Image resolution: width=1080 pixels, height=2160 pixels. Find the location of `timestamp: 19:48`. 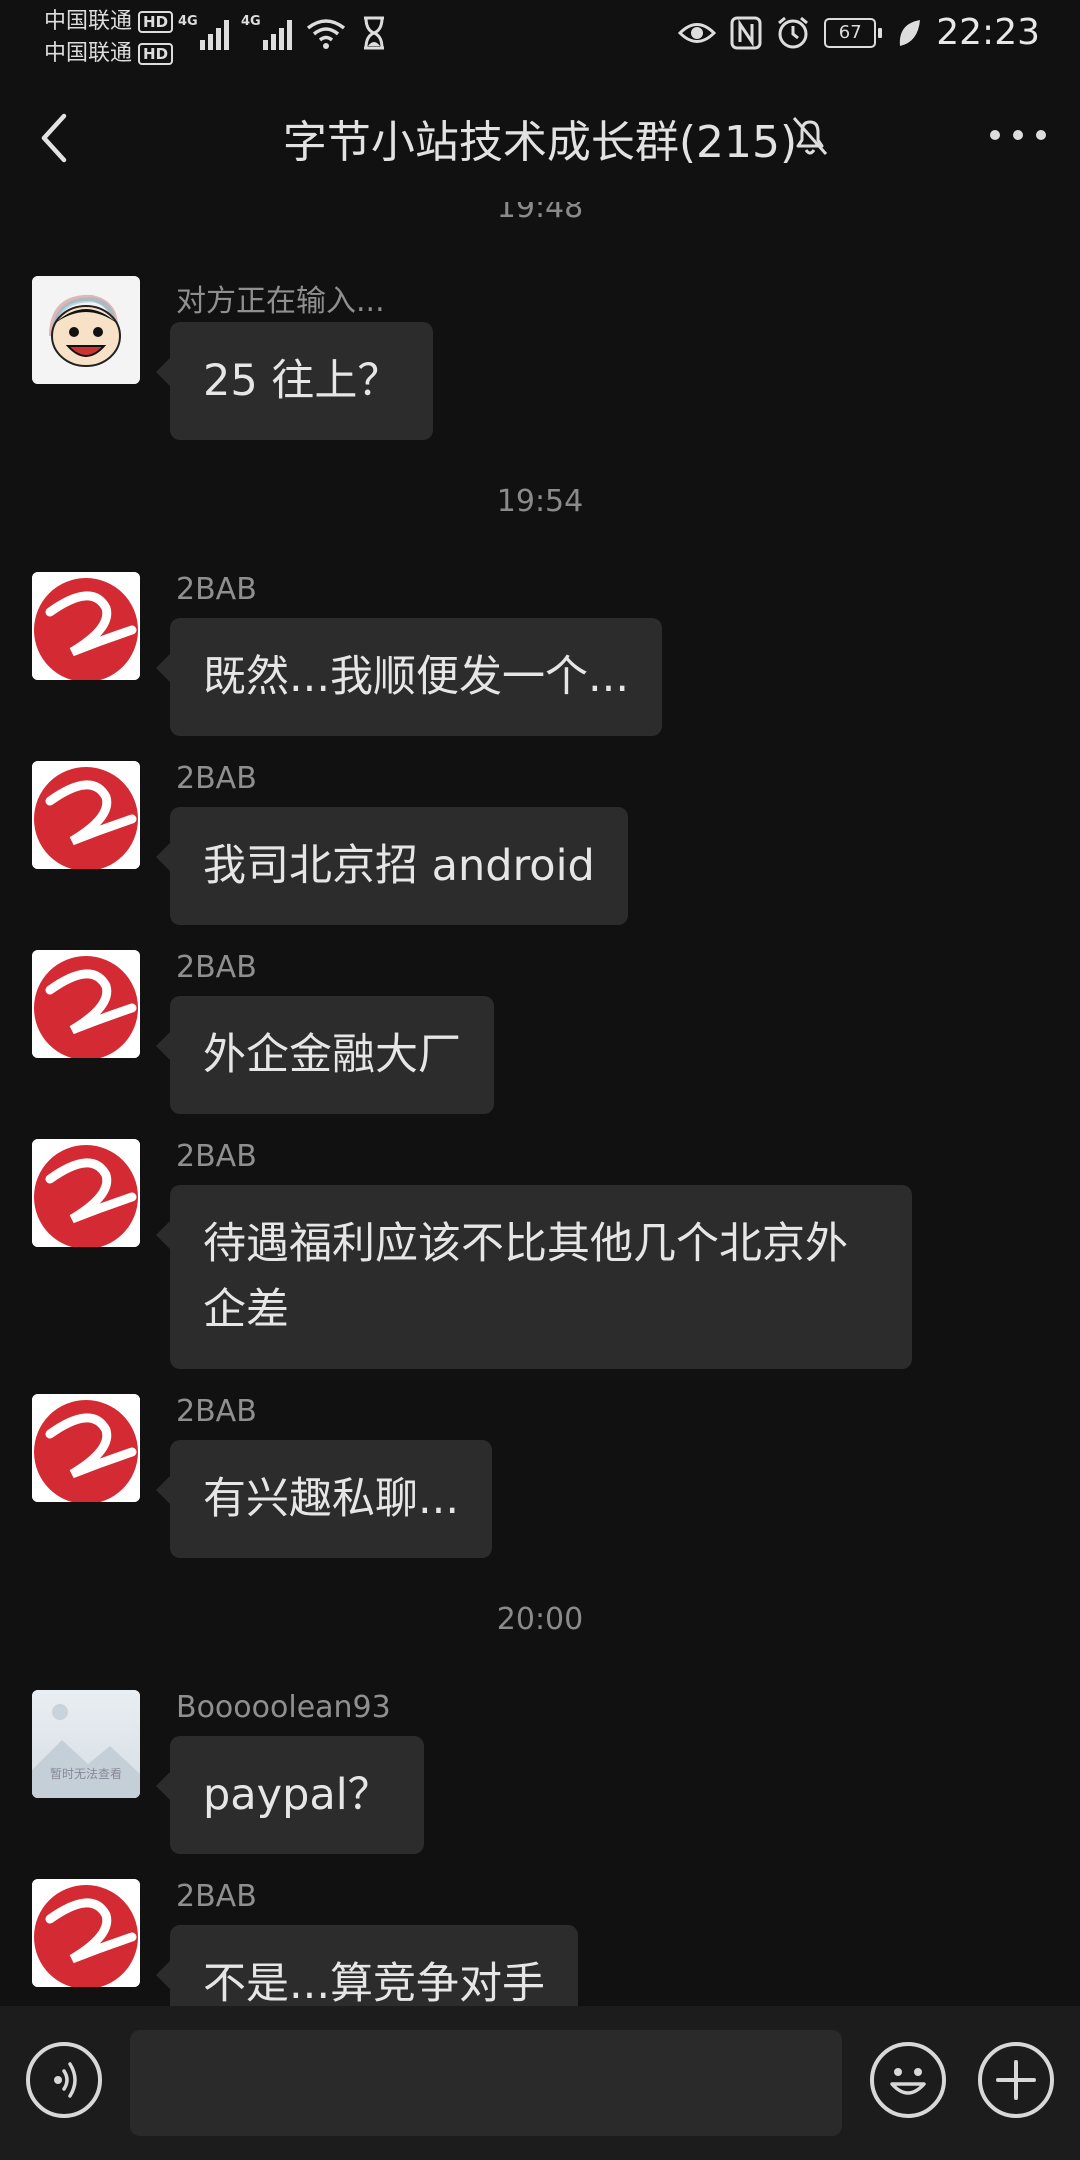

timestamp: 19:48 is located at coordinates (540, 213).